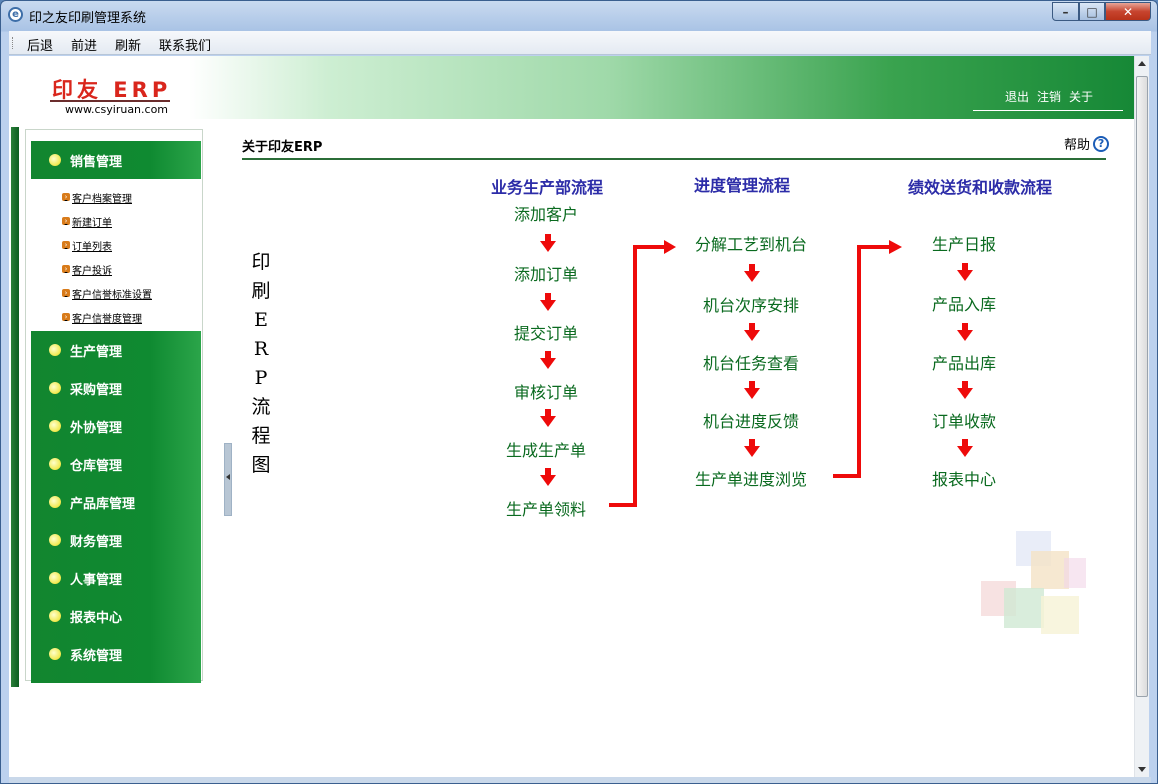 The width and height of the screenshot is (1158, 784). Describe the element at coordinates (1128, 11) in the screenshot. I see `close-button: ✕` at that location.